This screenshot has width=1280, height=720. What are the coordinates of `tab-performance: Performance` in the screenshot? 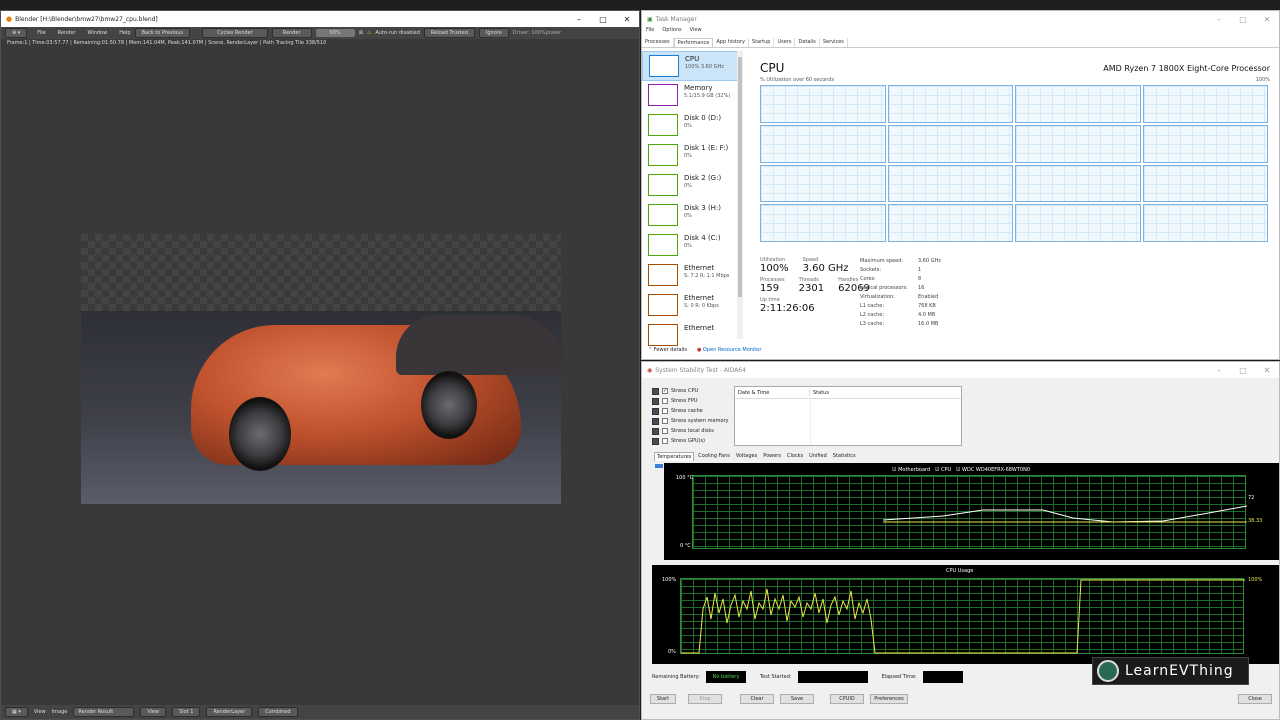 It's located at (693, 42).